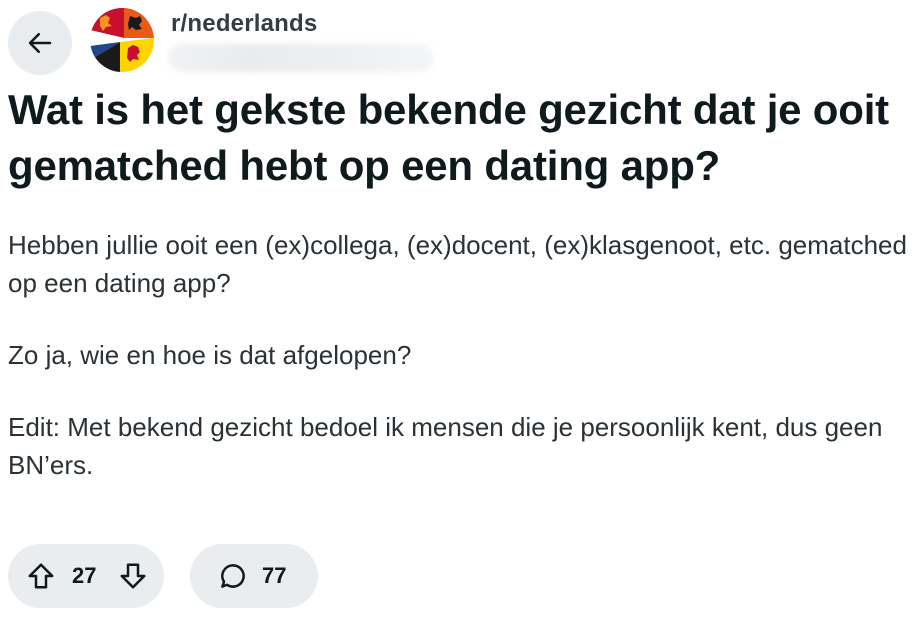 Image resolution: width=924 pixels, height=622 pixels. I want to click on post-paragraph: Zo ja, wie en hoe is dat afgelopen?, so click(210, 355).